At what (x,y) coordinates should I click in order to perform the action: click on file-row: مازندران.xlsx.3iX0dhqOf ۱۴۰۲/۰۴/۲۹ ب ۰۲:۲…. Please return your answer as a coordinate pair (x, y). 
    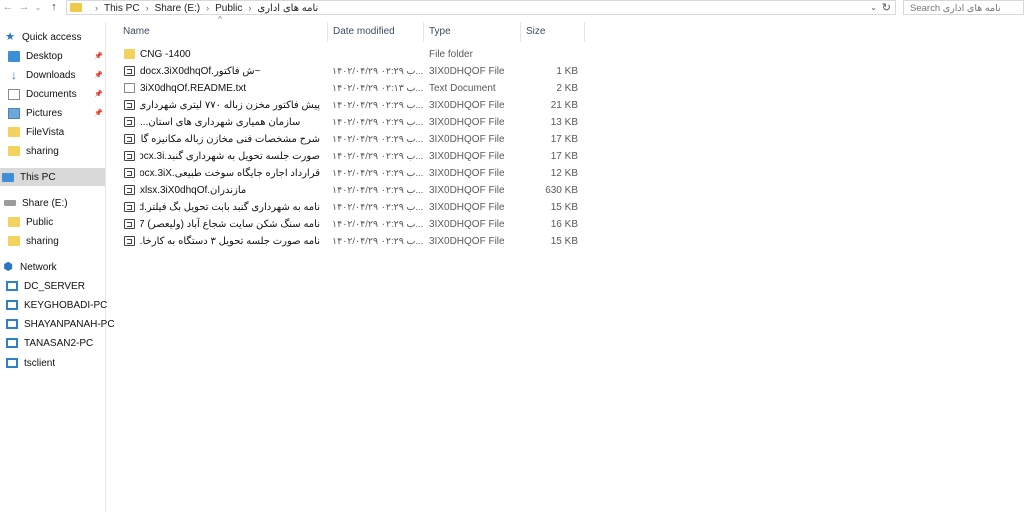
    Looking at the image, I should click on (353, 190).